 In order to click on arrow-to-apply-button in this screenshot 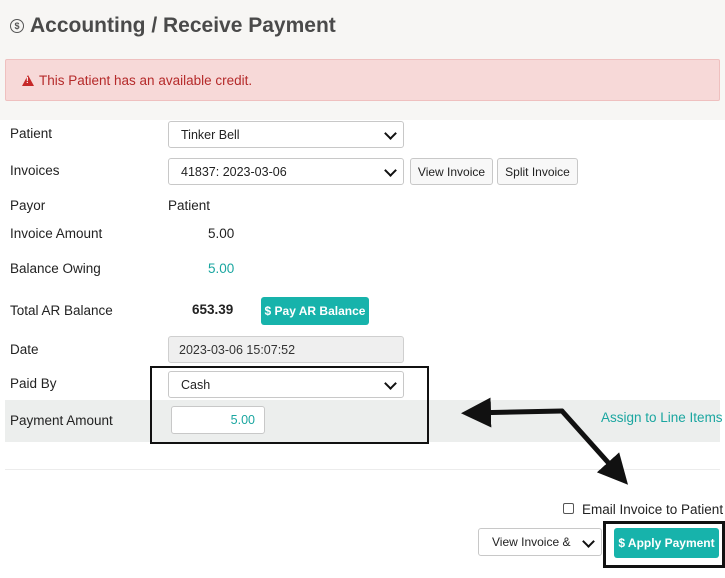, I will do `click(594, 446)`.